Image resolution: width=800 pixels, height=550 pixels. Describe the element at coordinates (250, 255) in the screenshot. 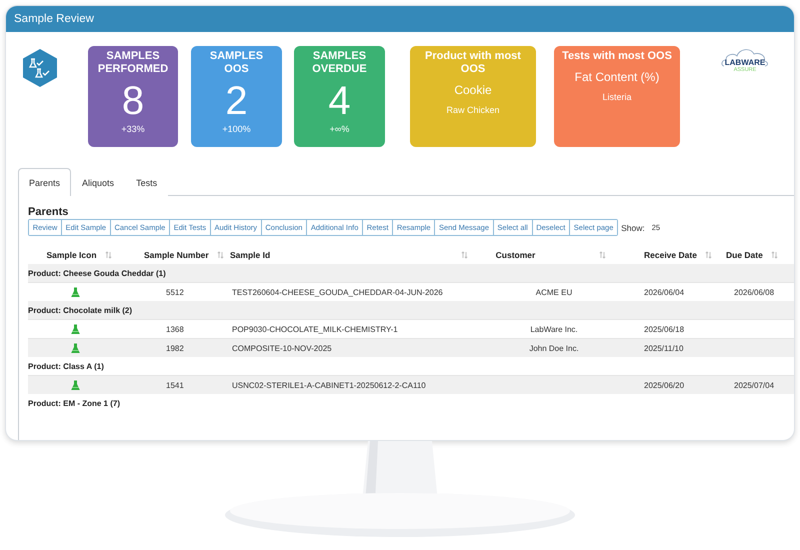

I see `column-header: Sample Id` at that location.